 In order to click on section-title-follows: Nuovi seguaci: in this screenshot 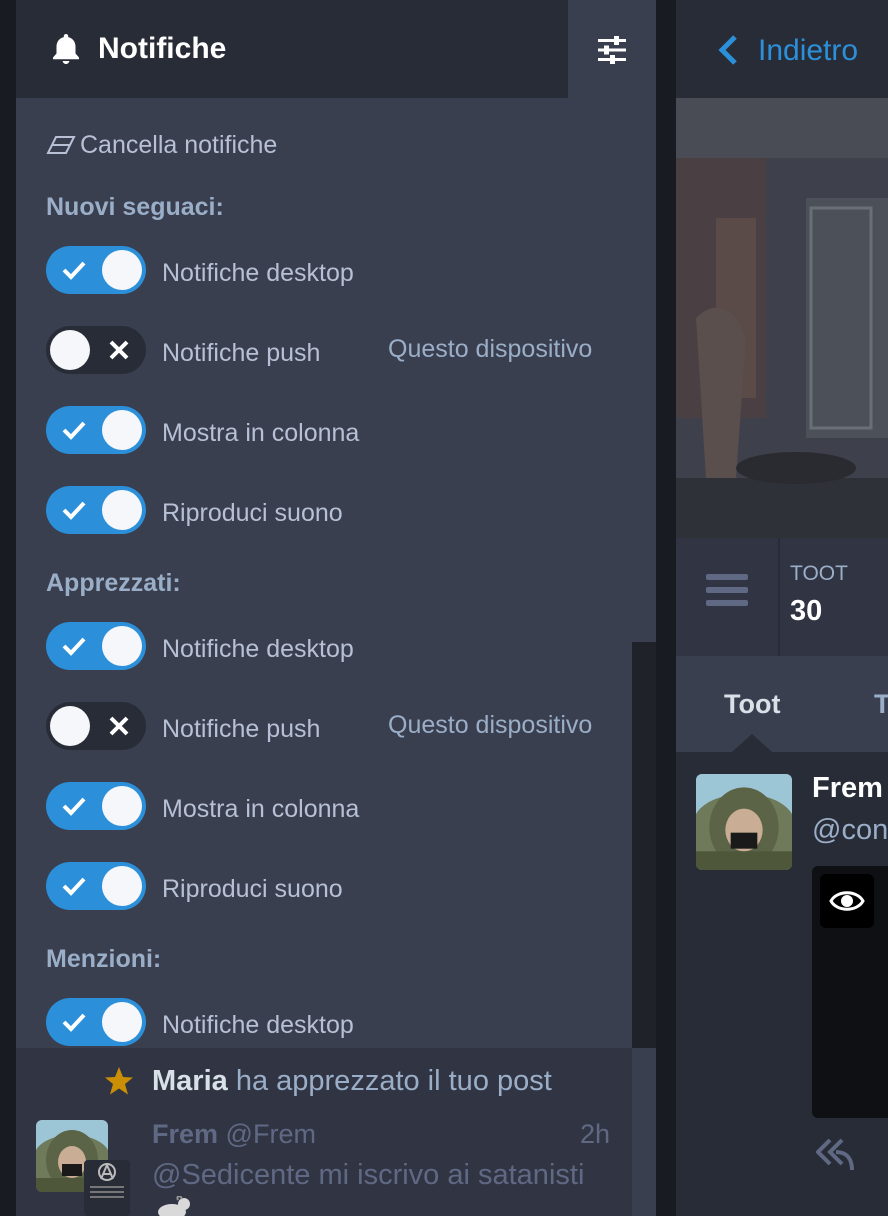, I will do `click(135, 207)`.